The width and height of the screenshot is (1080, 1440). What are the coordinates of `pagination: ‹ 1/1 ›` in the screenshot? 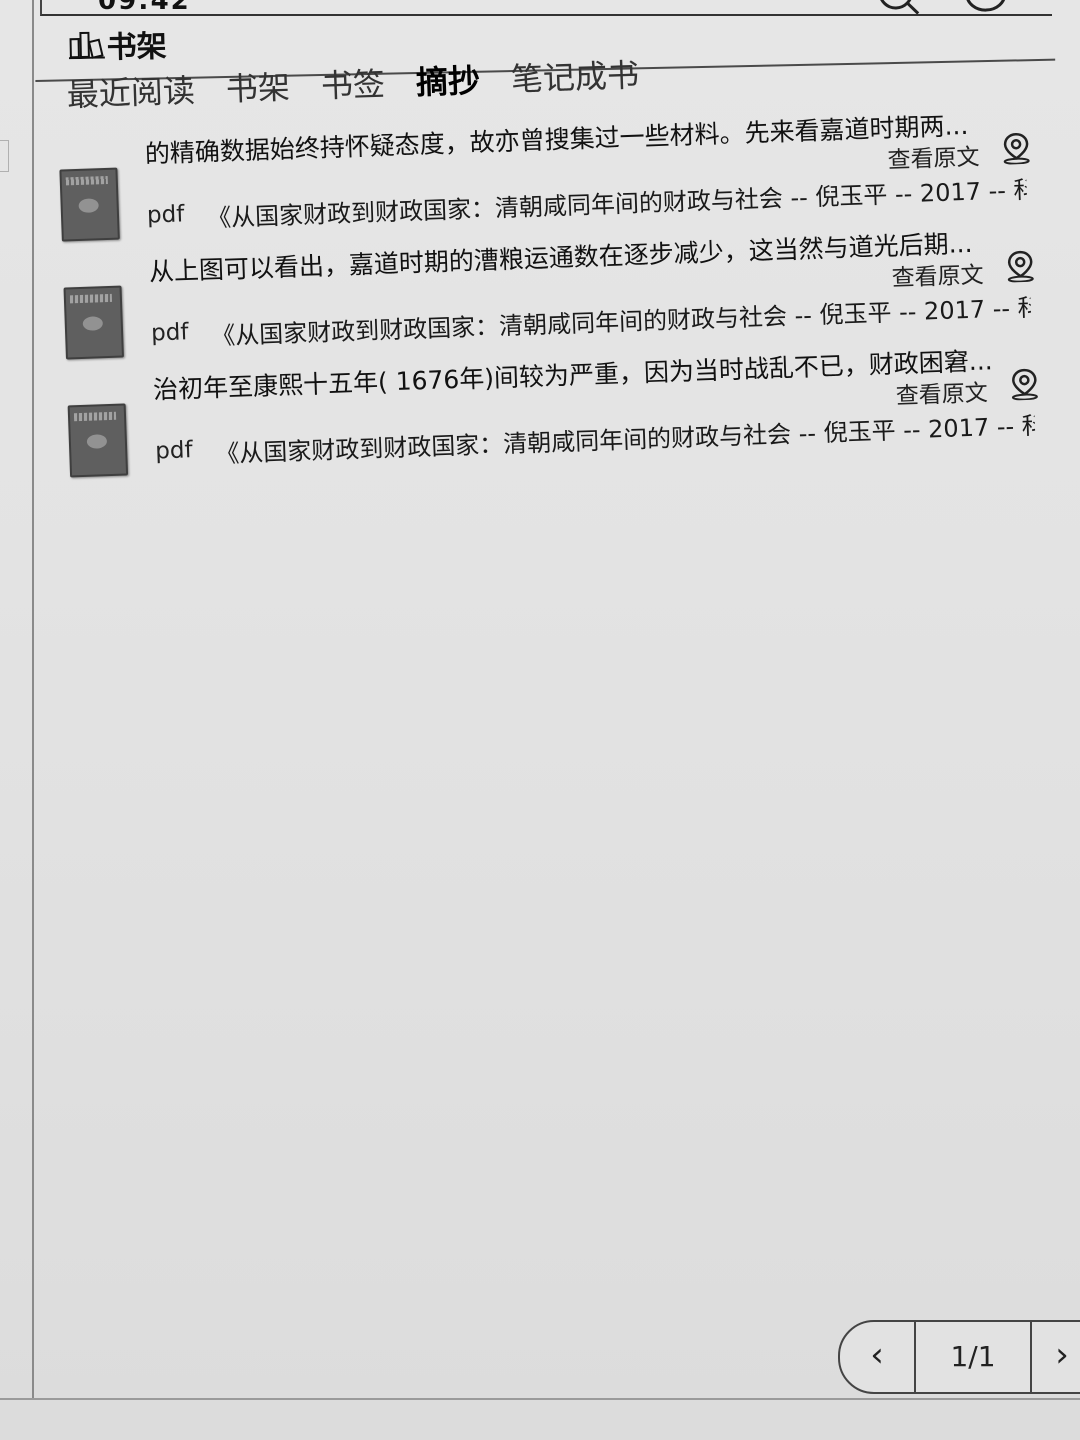 It's located at (959, 1357).